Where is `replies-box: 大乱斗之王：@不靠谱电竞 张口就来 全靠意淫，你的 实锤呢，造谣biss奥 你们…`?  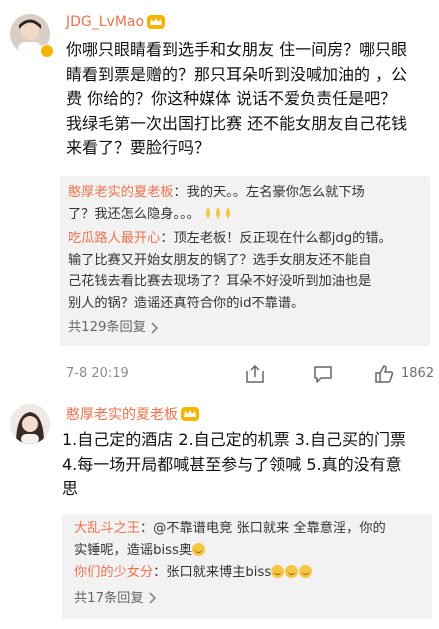
replies-box: 大乱斗之王：@不靠谱电竞 张口就来 全靠意淫，你的 实锤呢，造谣biss奥 你们… is located at coordinates (247, 566).